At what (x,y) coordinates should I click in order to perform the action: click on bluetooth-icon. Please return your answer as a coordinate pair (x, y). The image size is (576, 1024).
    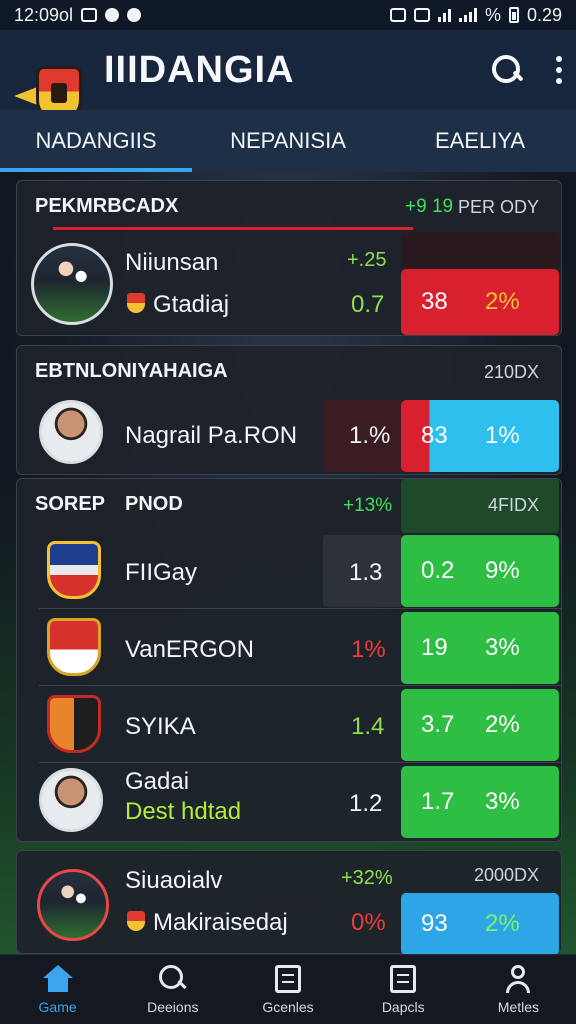
    Looking at the image, I should click on (397, 15).